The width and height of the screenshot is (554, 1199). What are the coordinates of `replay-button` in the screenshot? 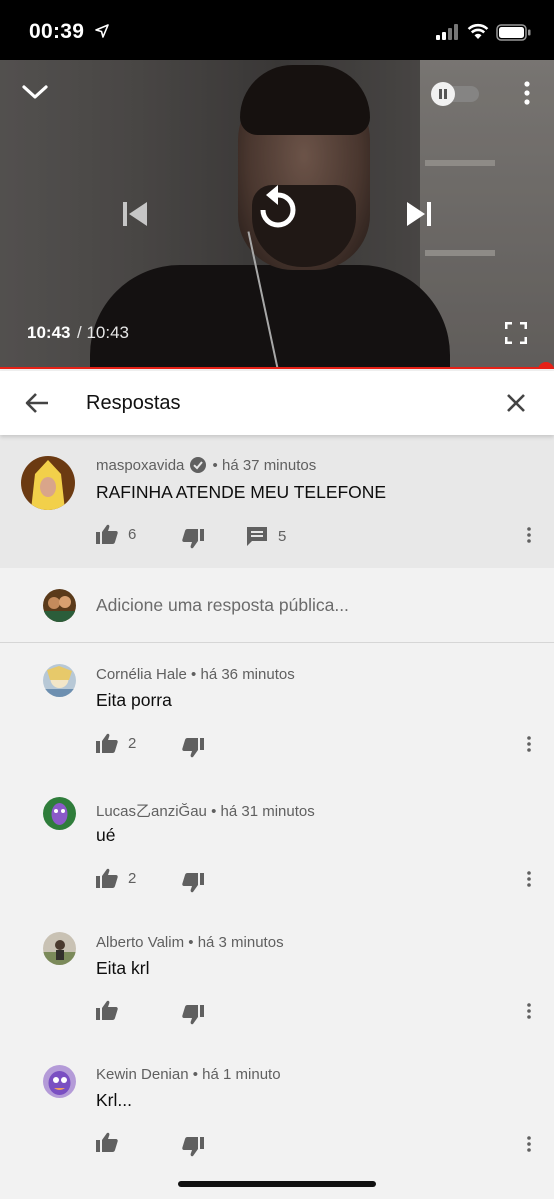 It's located at (277, 212).